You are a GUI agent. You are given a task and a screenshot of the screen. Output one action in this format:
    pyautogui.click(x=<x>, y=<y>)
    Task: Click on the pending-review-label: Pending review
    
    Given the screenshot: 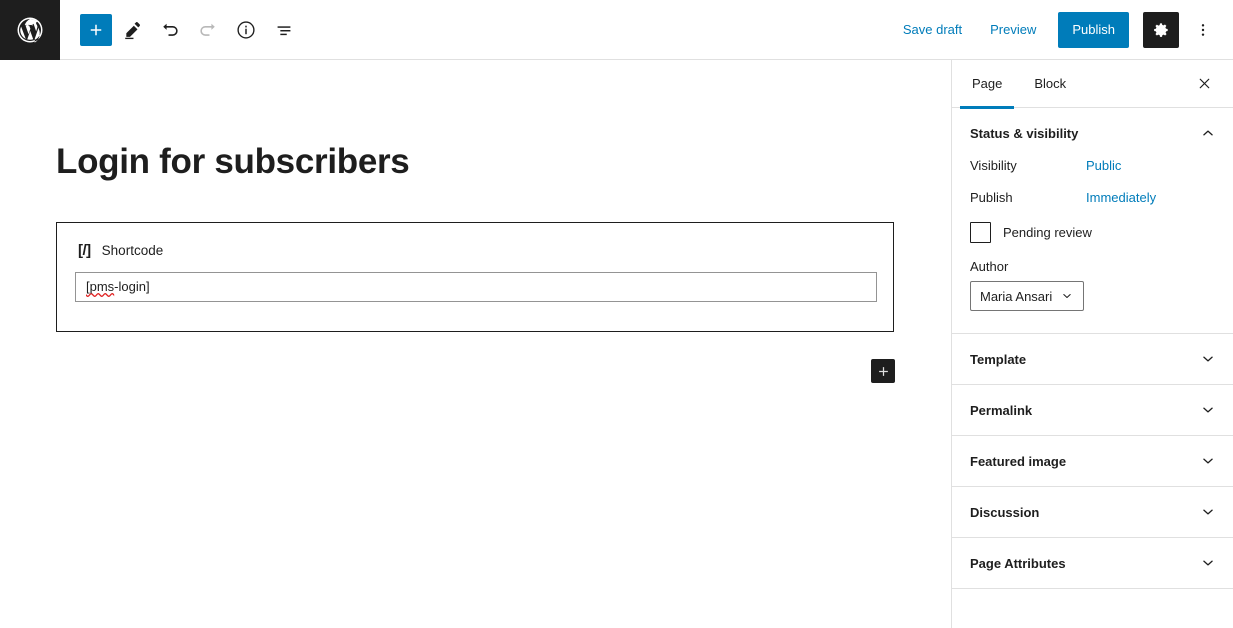 What is the action you would take?
    pyautogui.click(x=1047, y=232)
    